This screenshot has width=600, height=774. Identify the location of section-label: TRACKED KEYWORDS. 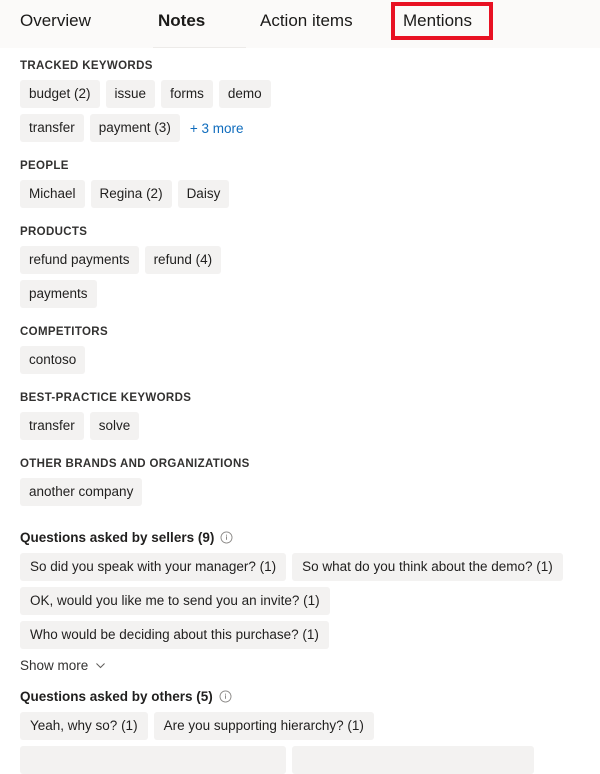
(86, 66).